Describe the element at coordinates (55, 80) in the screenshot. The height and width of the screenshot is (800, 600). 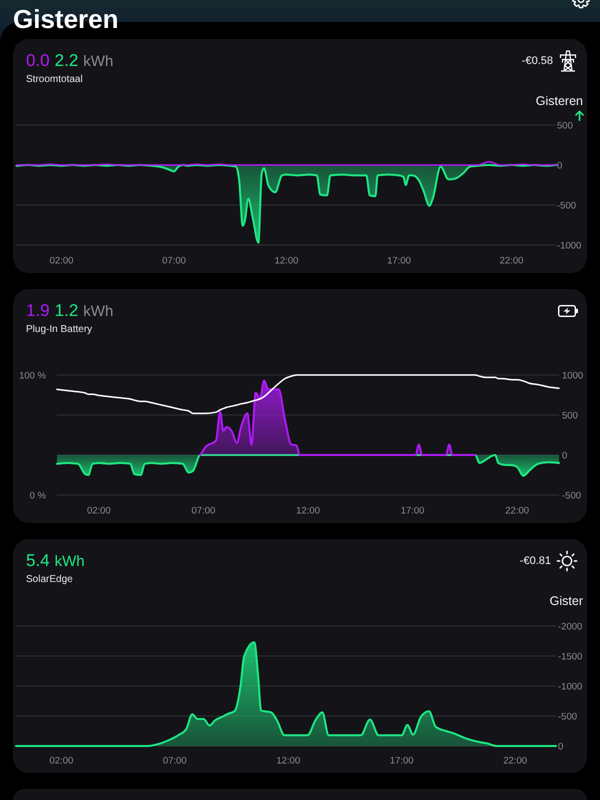
I see `device-name: Stroomtotaal` at that location.